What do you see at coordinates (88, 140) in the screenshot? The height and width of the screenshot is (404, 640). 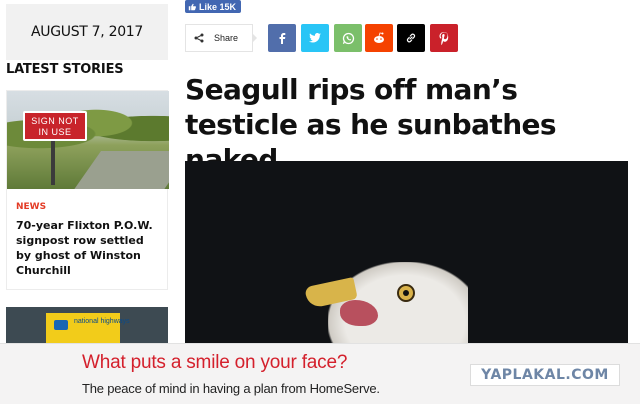 I see `story-thumbnail: SIGN NOT IN USE` at bounding box center [88, 140].